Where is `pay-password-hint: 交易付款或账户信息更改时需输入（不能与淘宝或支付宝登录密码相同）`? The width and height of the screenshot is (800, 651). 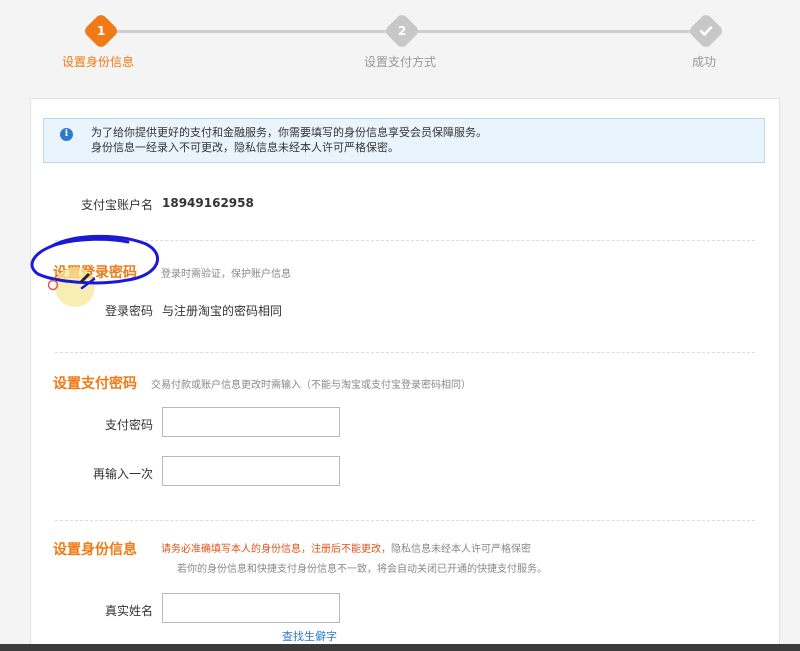
pay-password-hint: 交易付款或账户信息更改时需输入（不能与淘宝或支付宝登录密码相同） is located at coordinates (311, 385).